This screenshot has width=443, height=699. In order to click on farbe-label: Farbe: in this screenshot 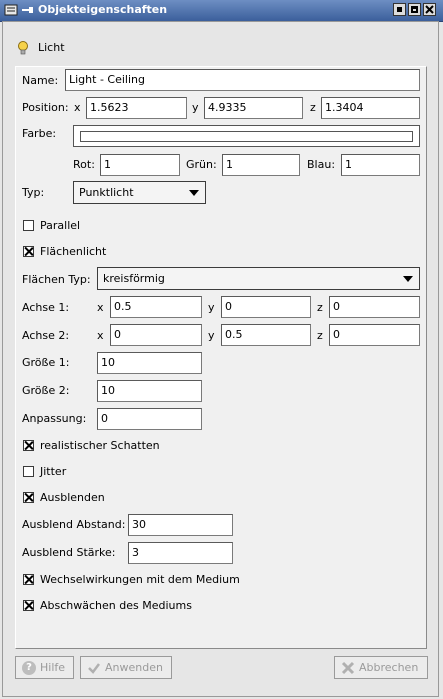, I will do `click(39, 133)`.